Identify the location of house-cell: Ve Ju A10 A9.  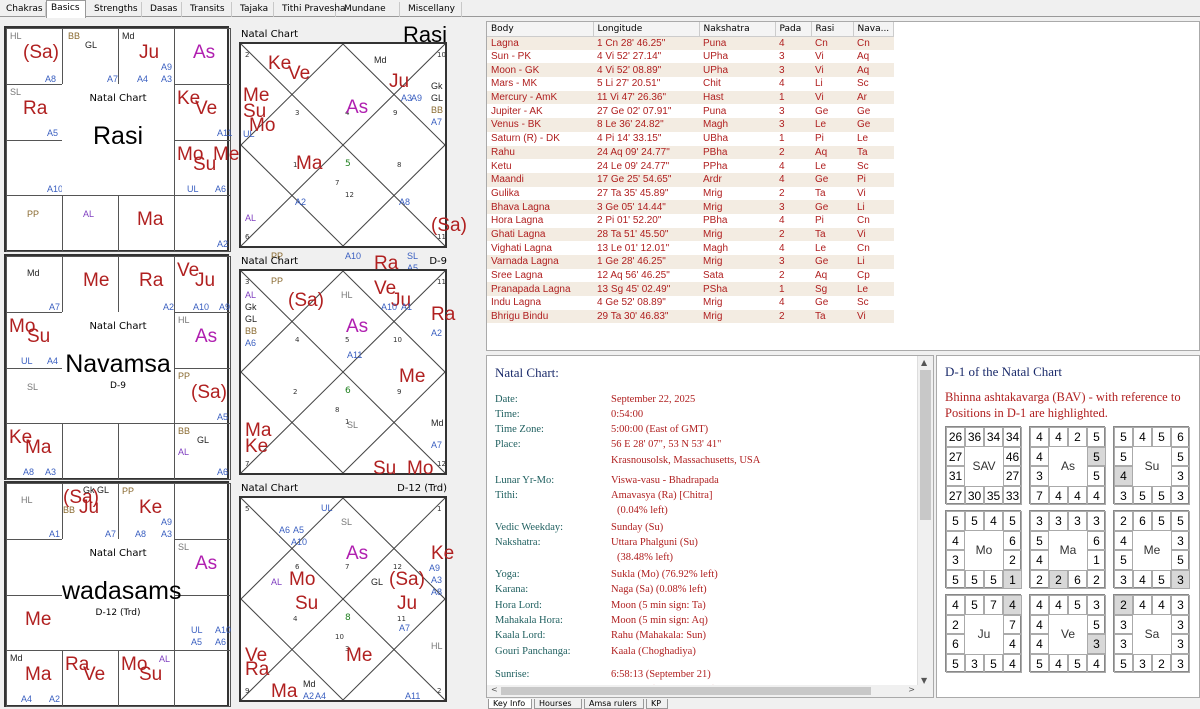
(202, 284).